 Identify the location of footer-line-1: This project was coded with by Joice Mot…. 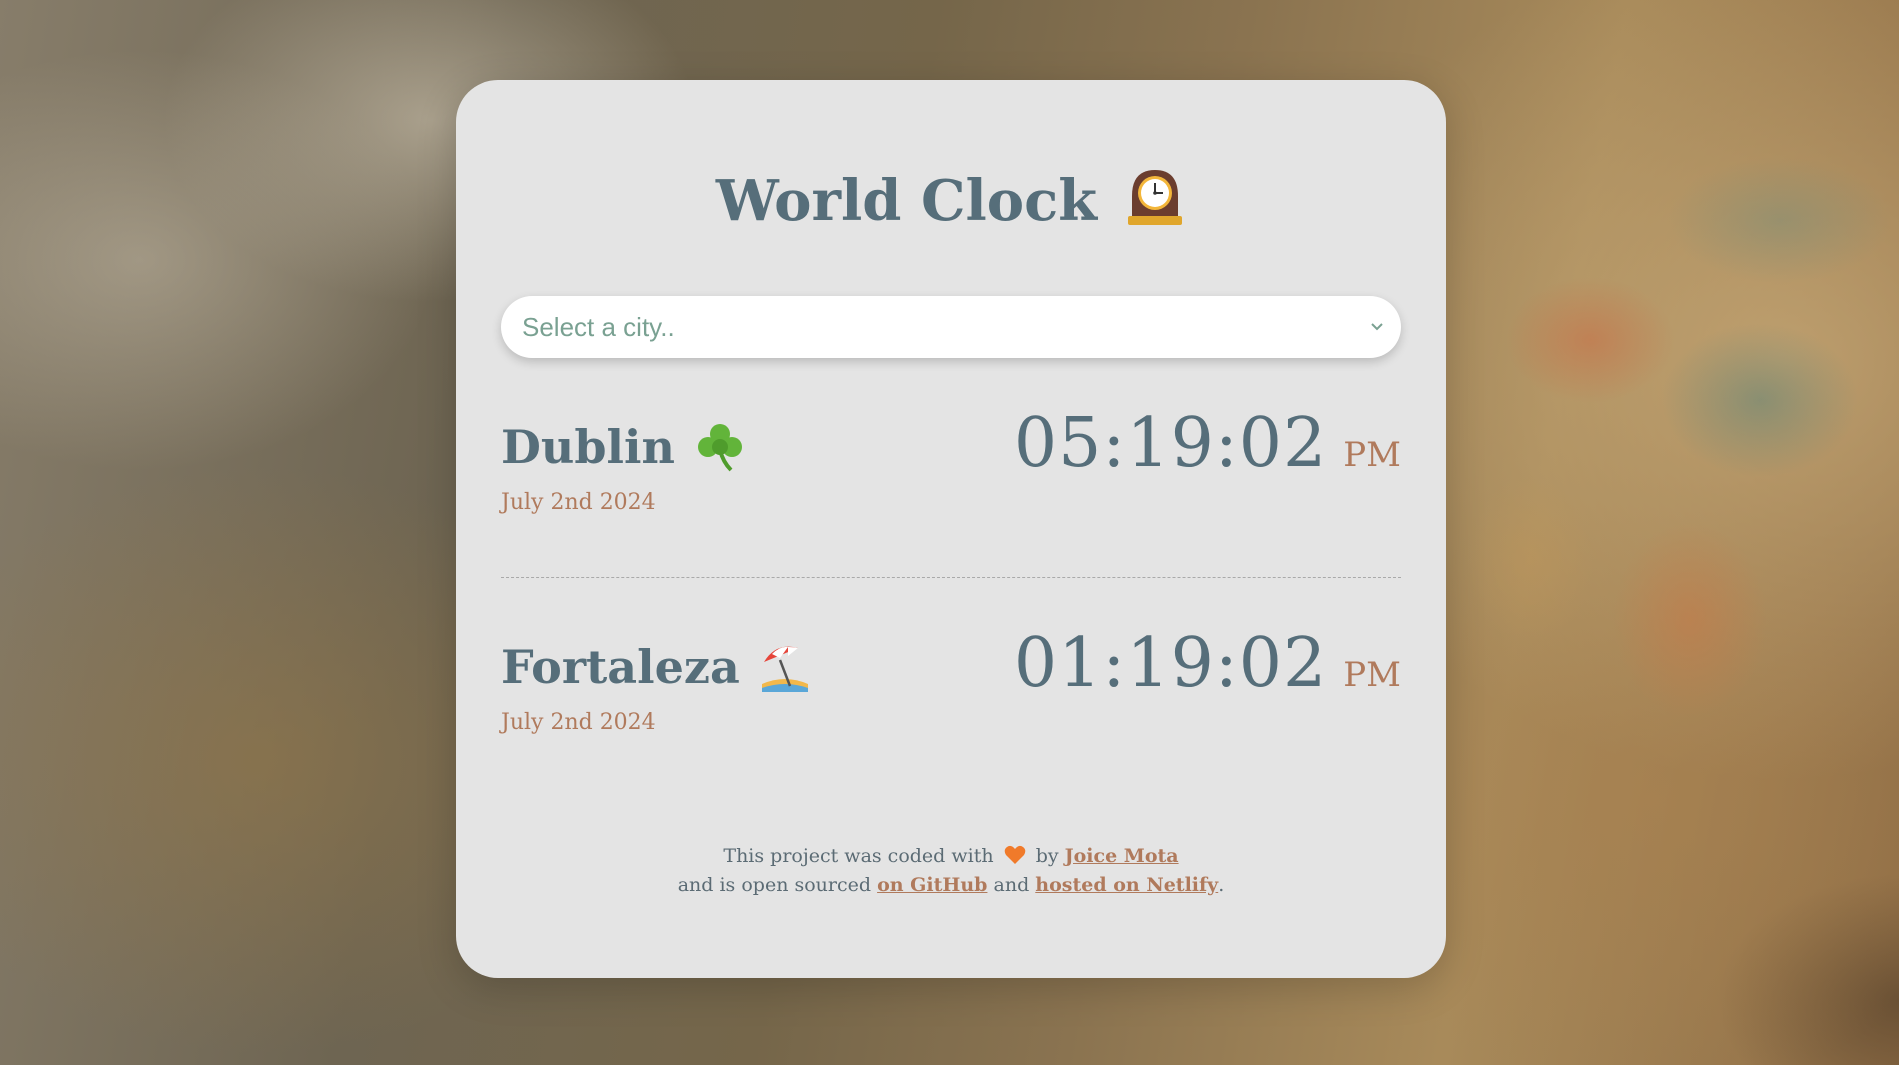
(951, 856).